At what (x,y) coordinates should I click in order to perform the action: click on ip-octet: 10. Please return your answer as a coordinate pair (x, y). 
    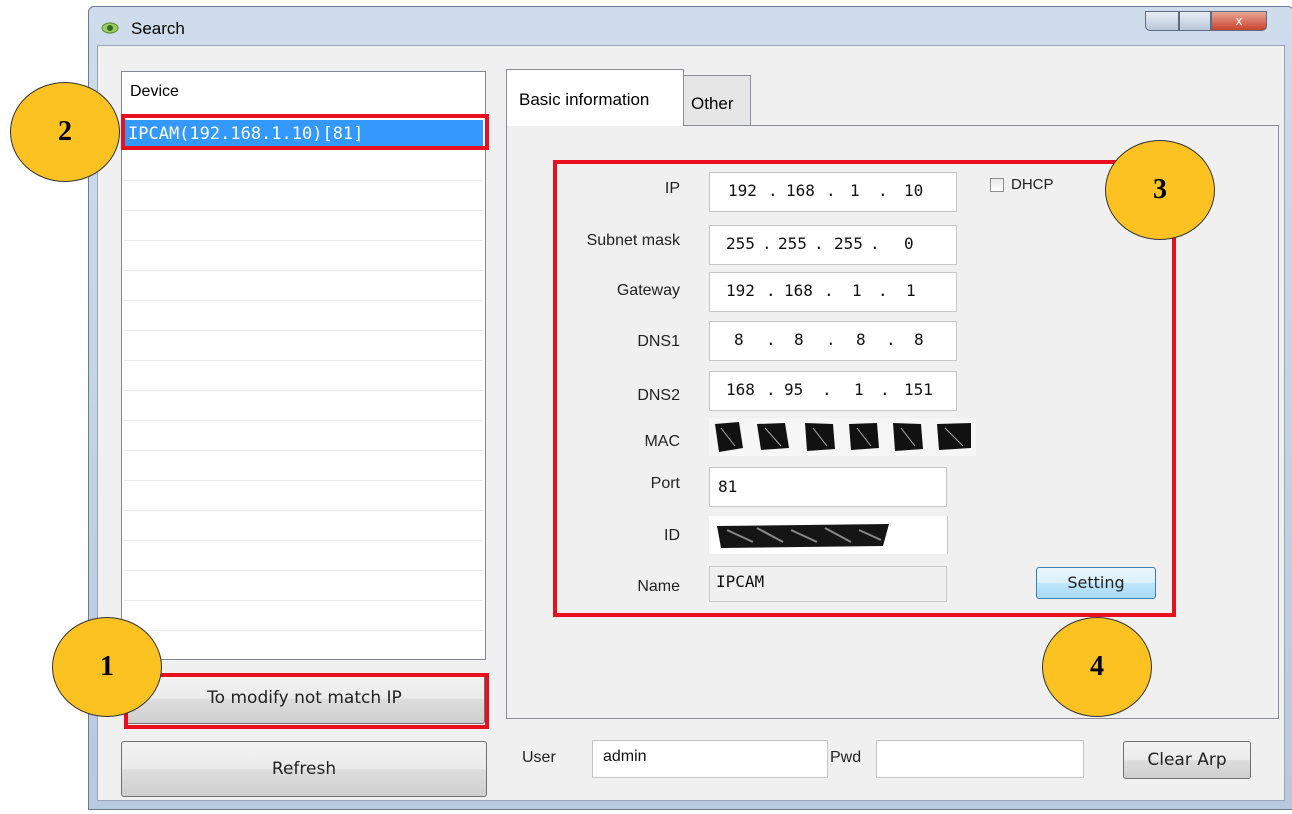
    Looking at the image, I should click on (914, 190).